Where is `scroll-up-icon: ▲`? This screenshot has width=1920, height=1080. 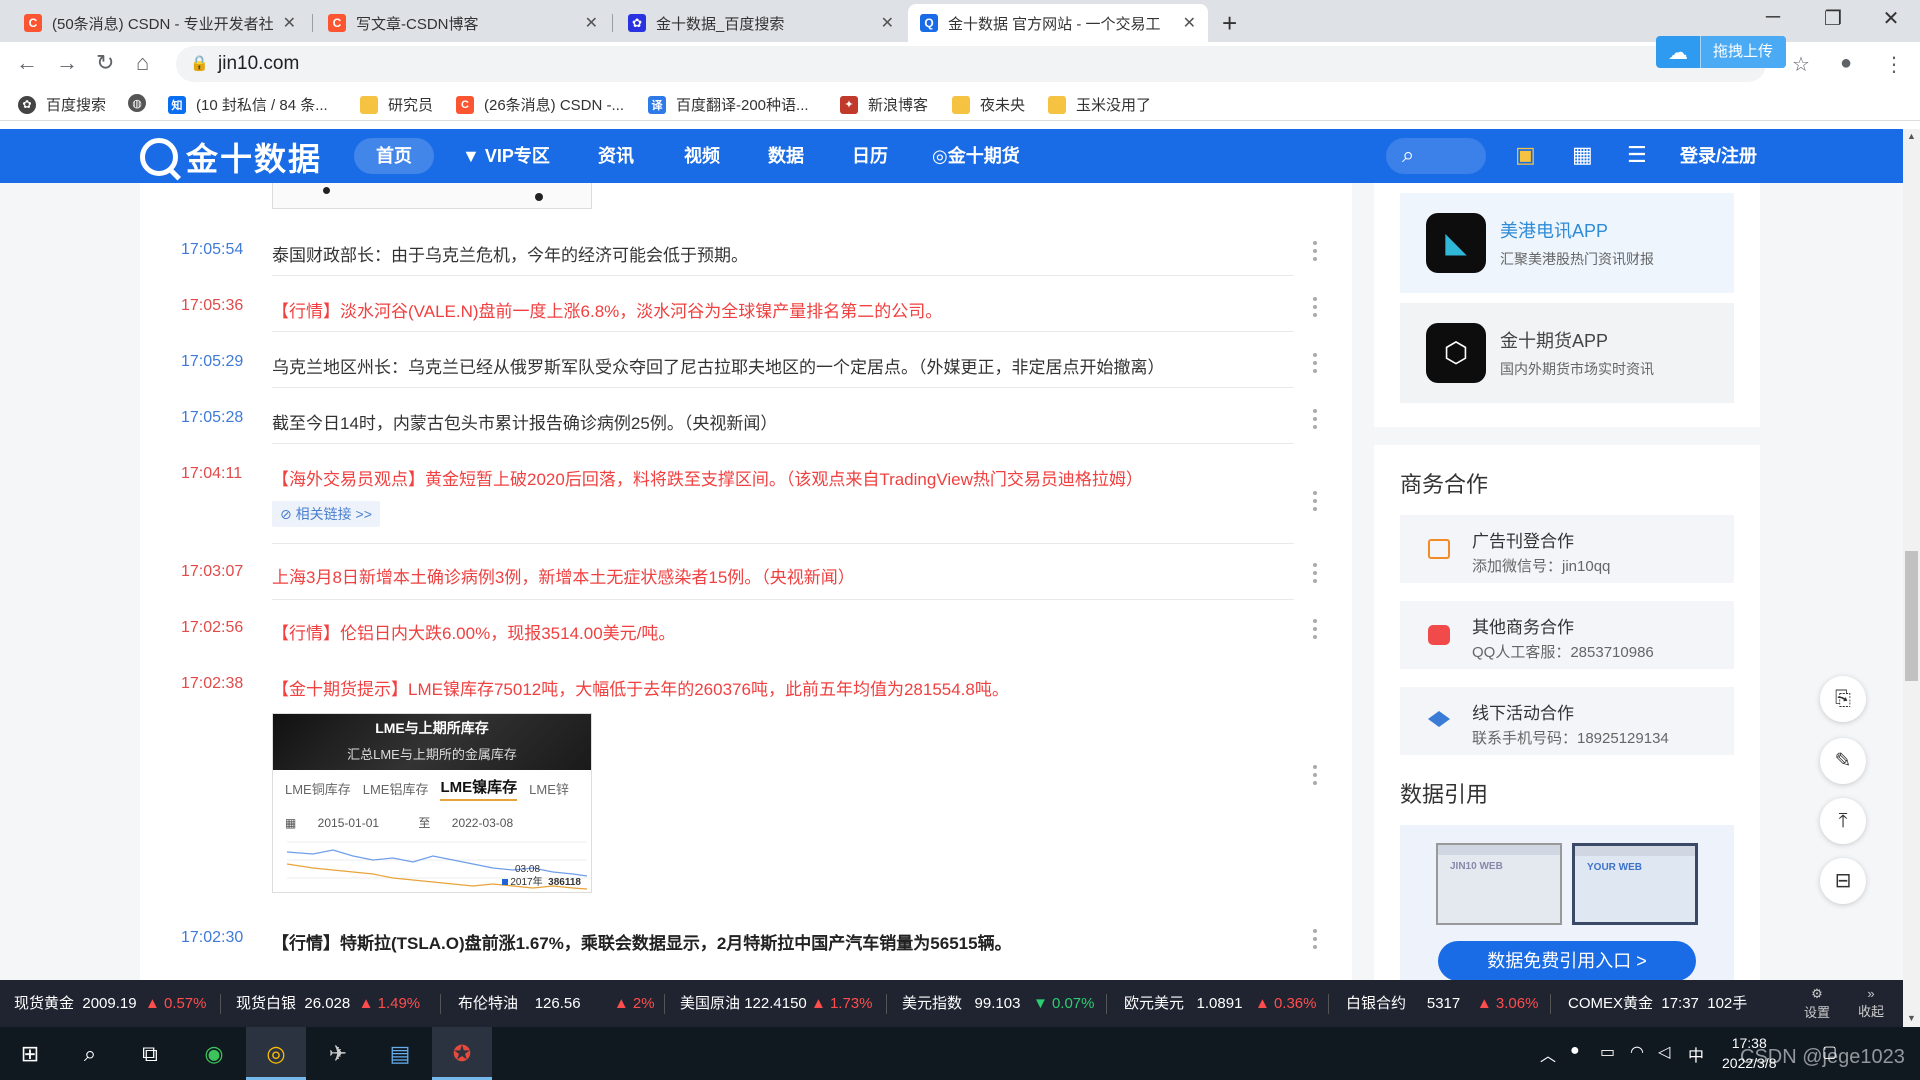 scroll-up-icon: ▲ is located at coordinates (1911, 136).